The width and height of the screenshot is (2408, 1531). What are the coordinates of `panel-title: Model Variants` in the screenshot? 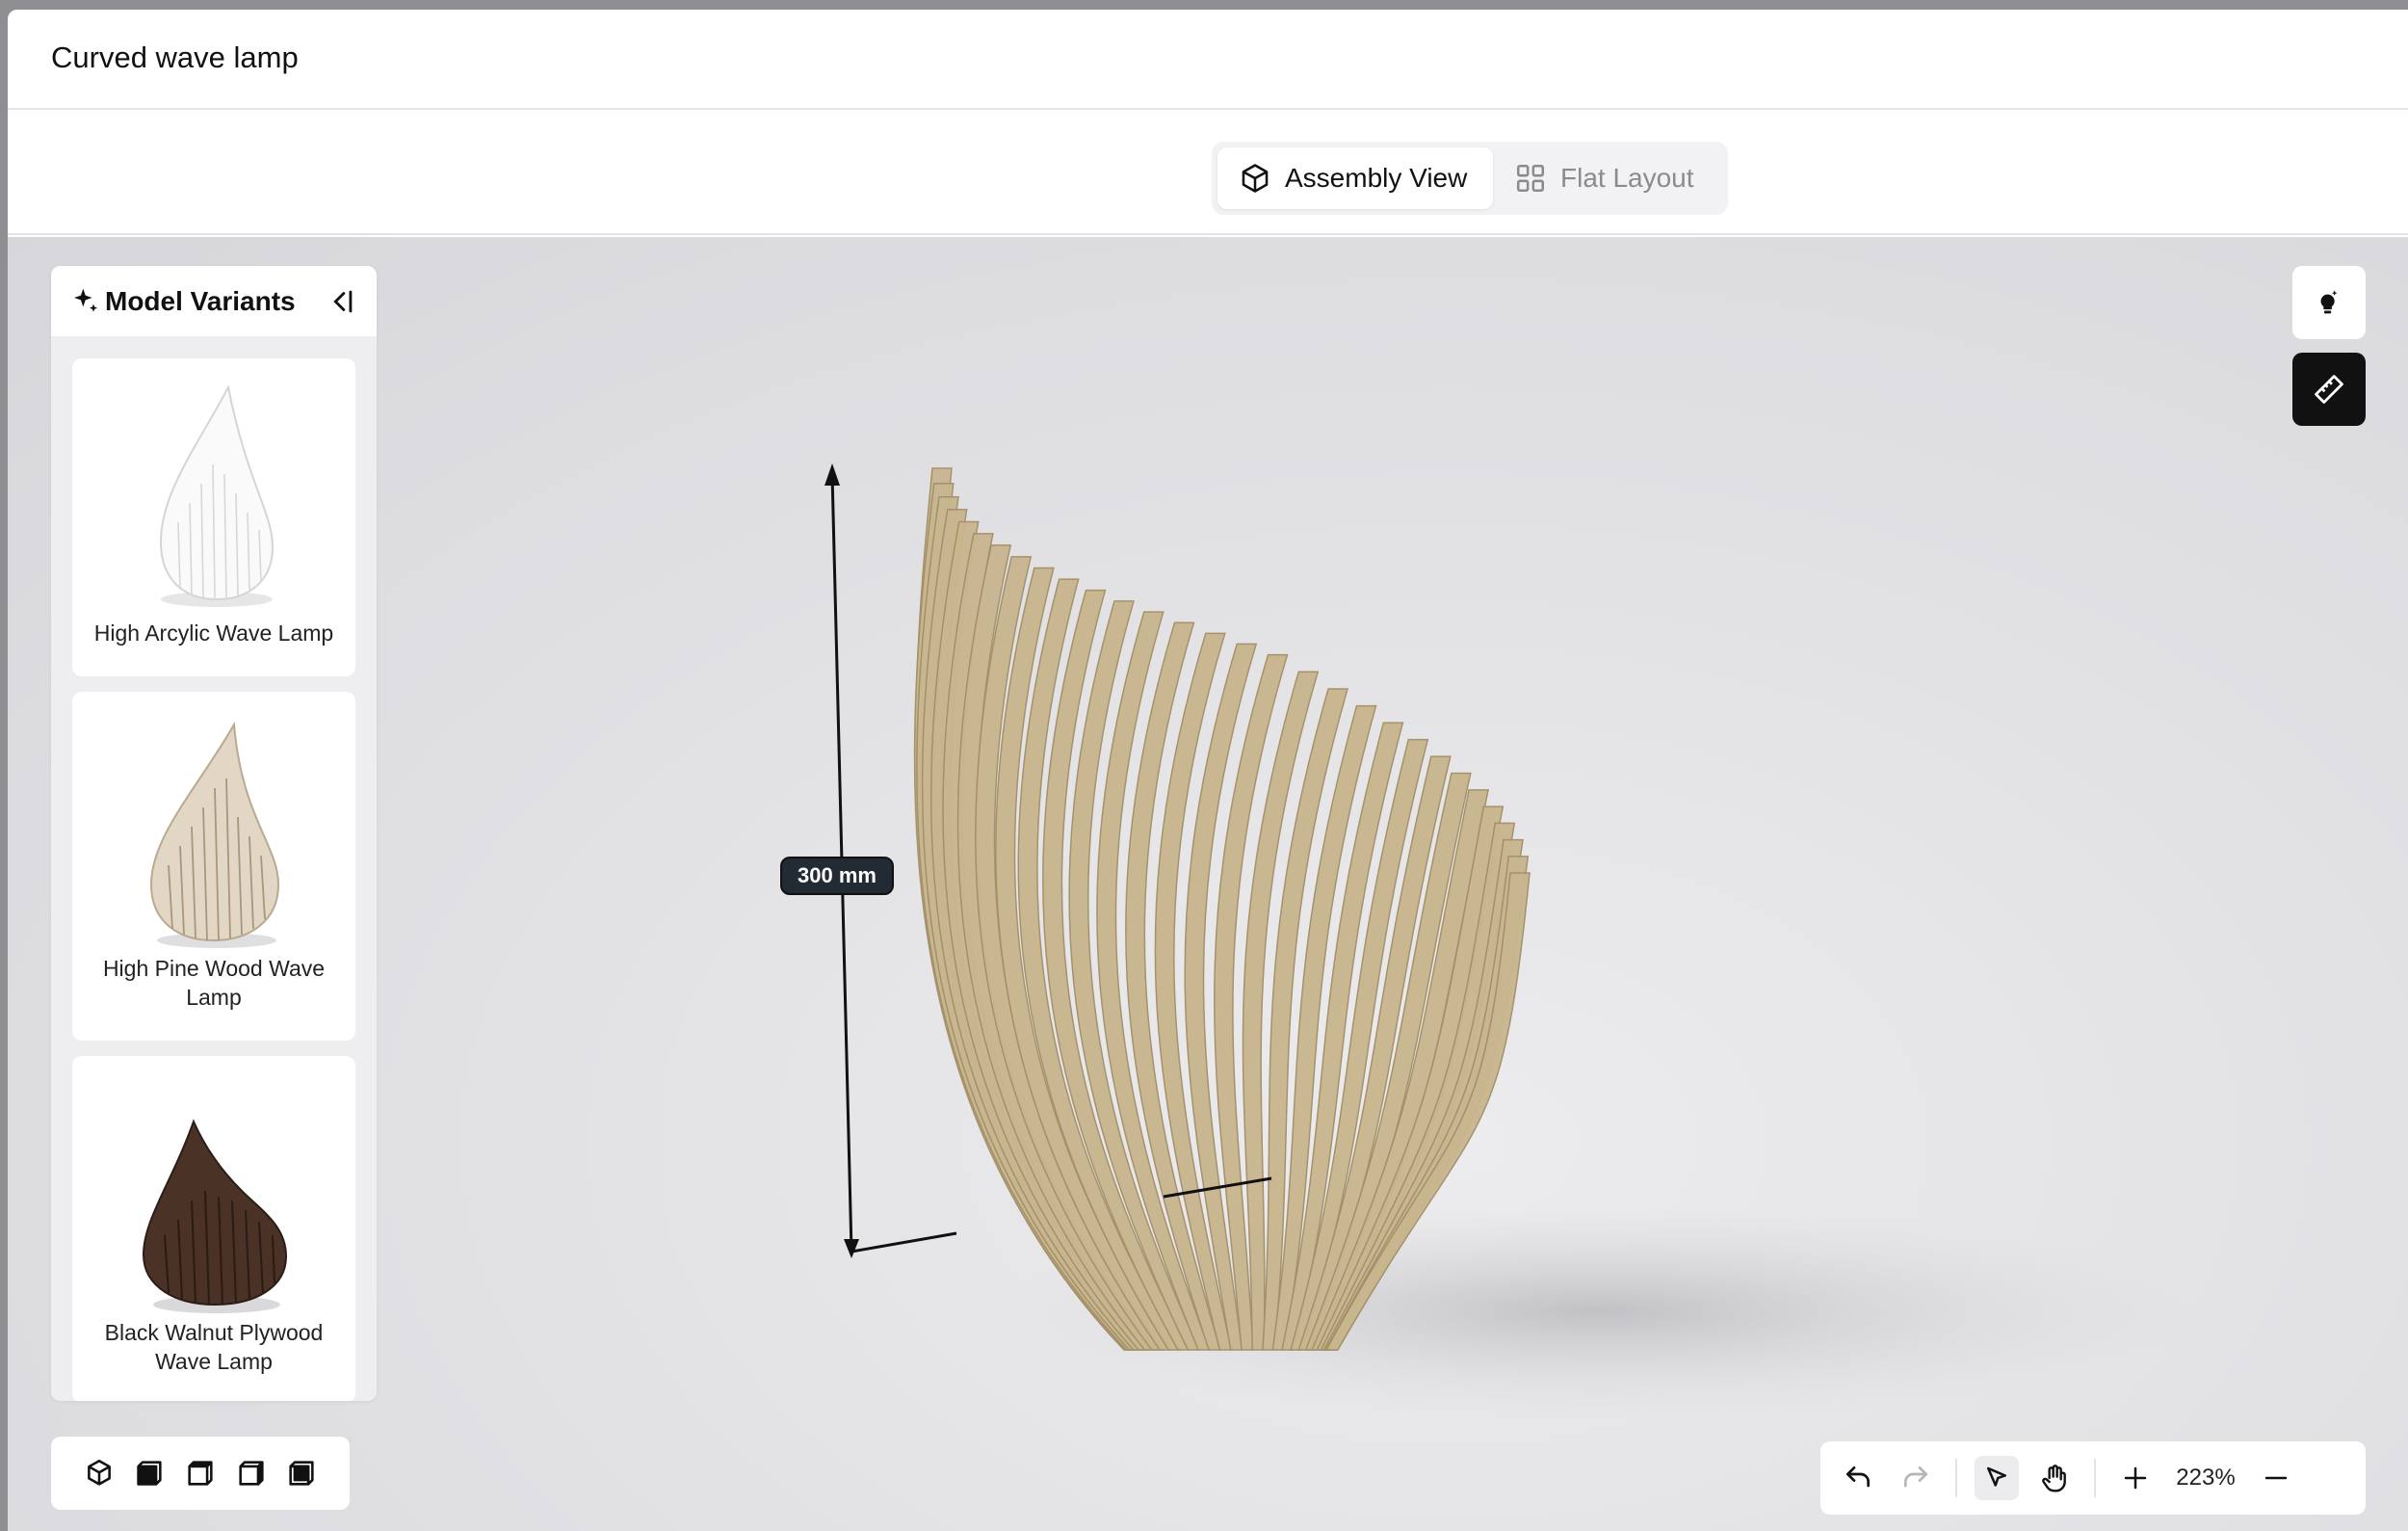 It's located at (200, 300).